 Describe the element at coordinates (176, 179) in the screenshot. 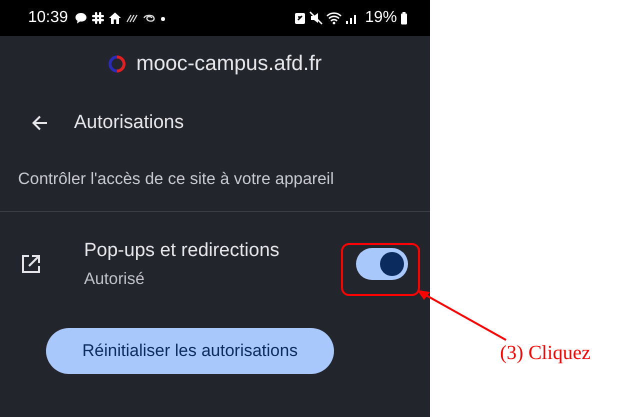

I see `description-text: Contrôler l'accès de ce site à votre appareil` at that location.